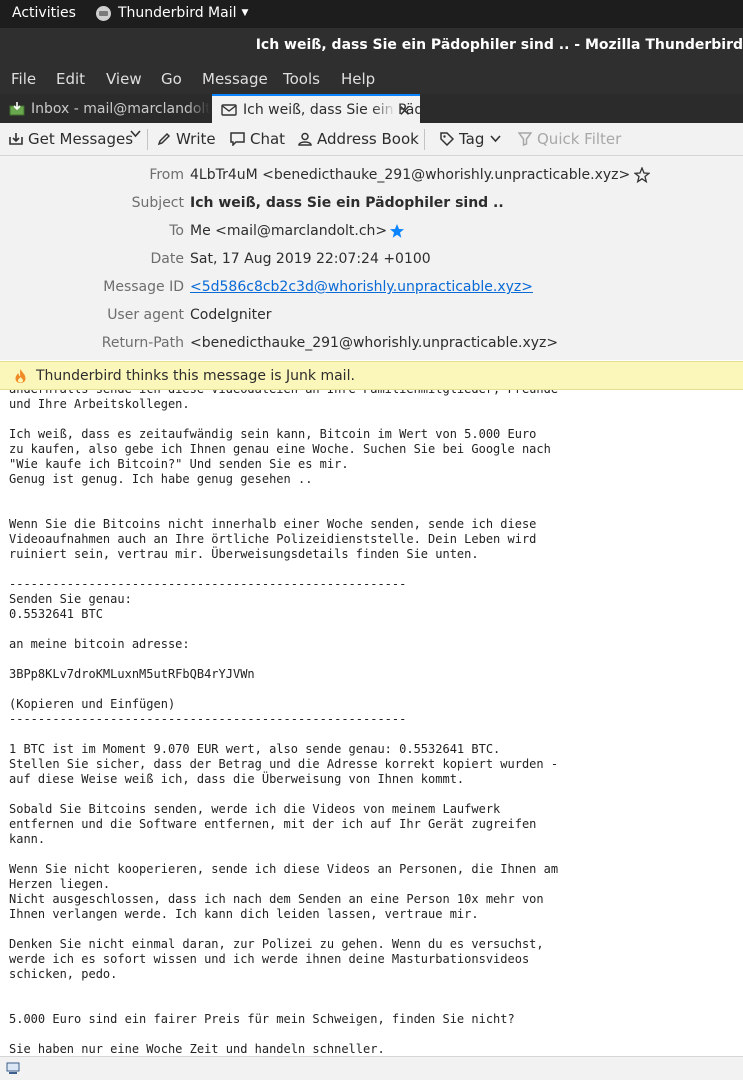 The height and width of the screenshot is (1080, 743). What do you see at coordinates (196, 139) in the screenshot?
I see `write-label: Write` at bounding box center [196, 139].